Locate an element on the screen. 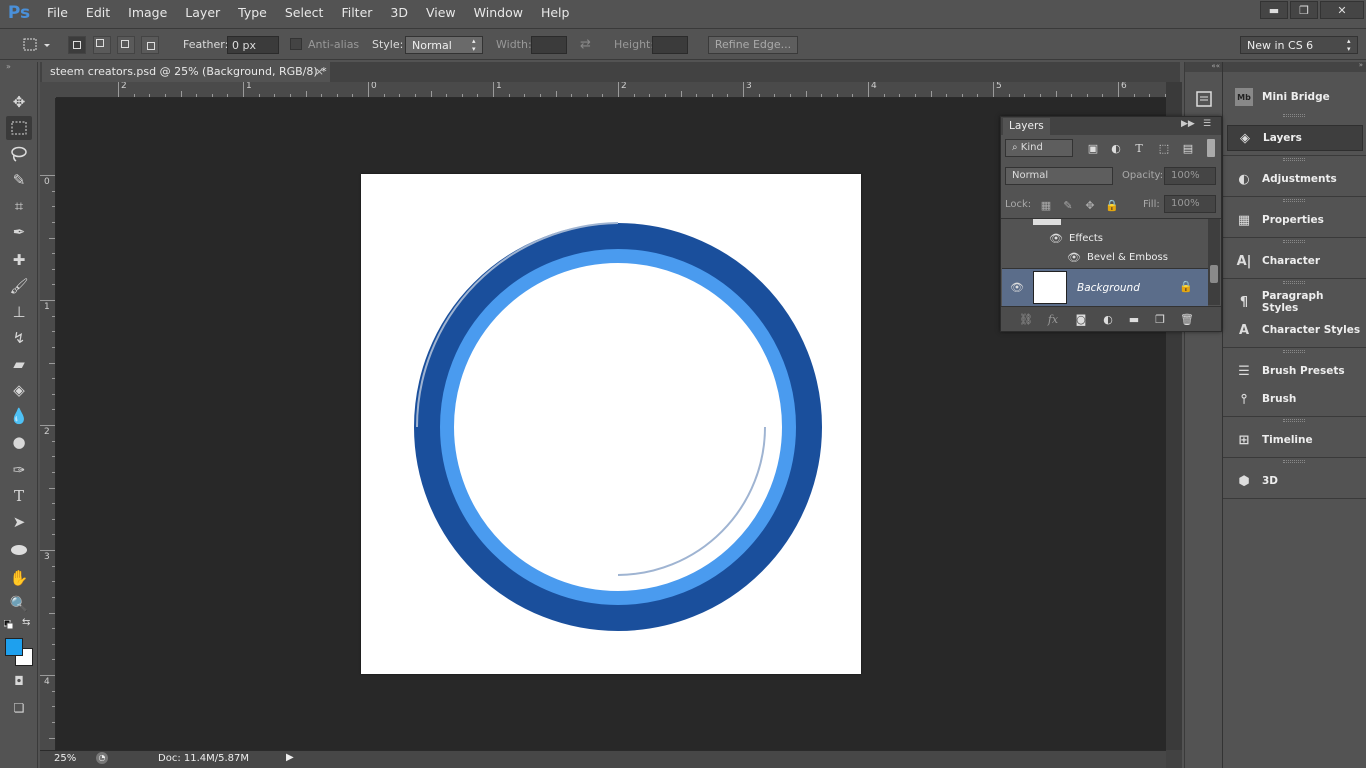  fill-input: 100% is located at coordinates (1190, 204).